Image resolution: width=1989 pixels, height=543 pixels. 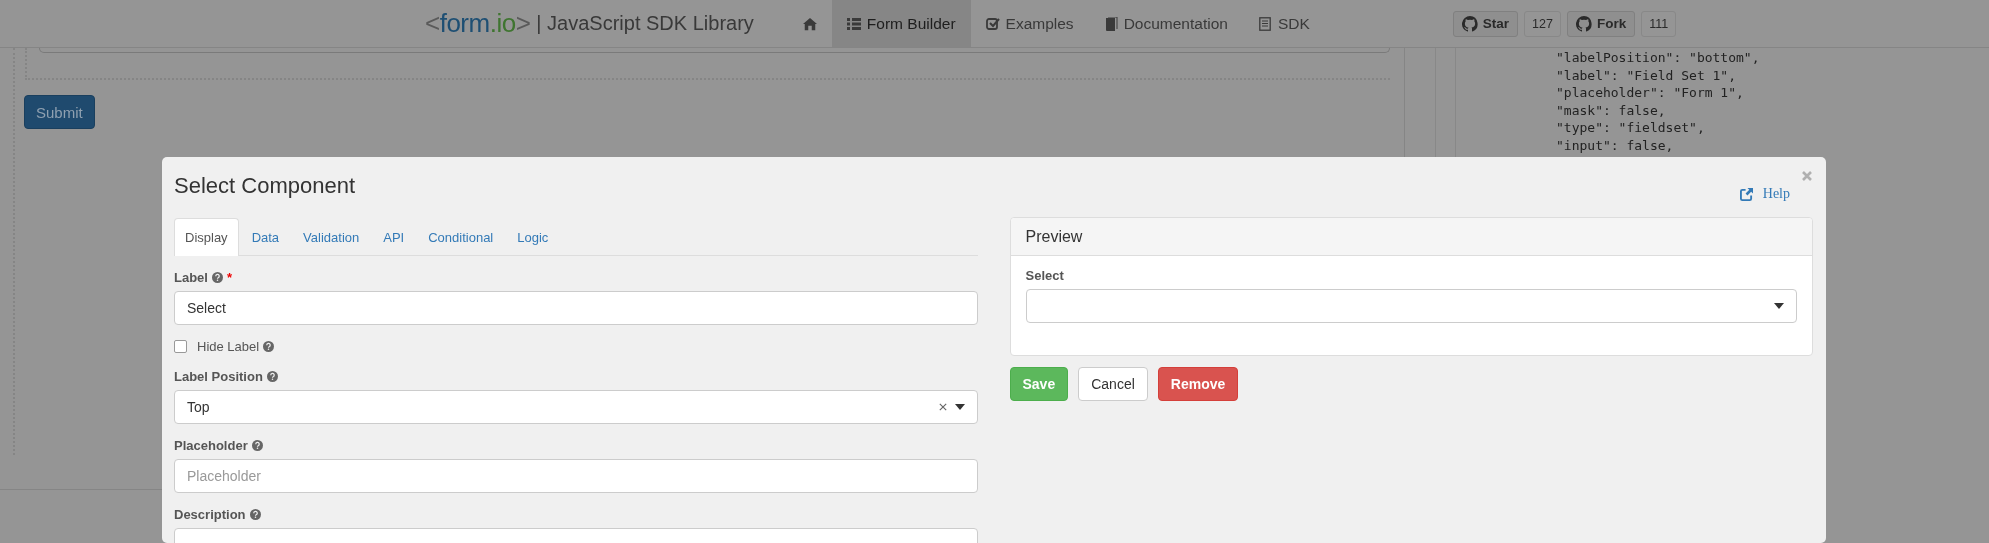 What do you see at coordinates (394, 236) in the screenshot?
I see `tab: API` at bounding box center [394, 236].